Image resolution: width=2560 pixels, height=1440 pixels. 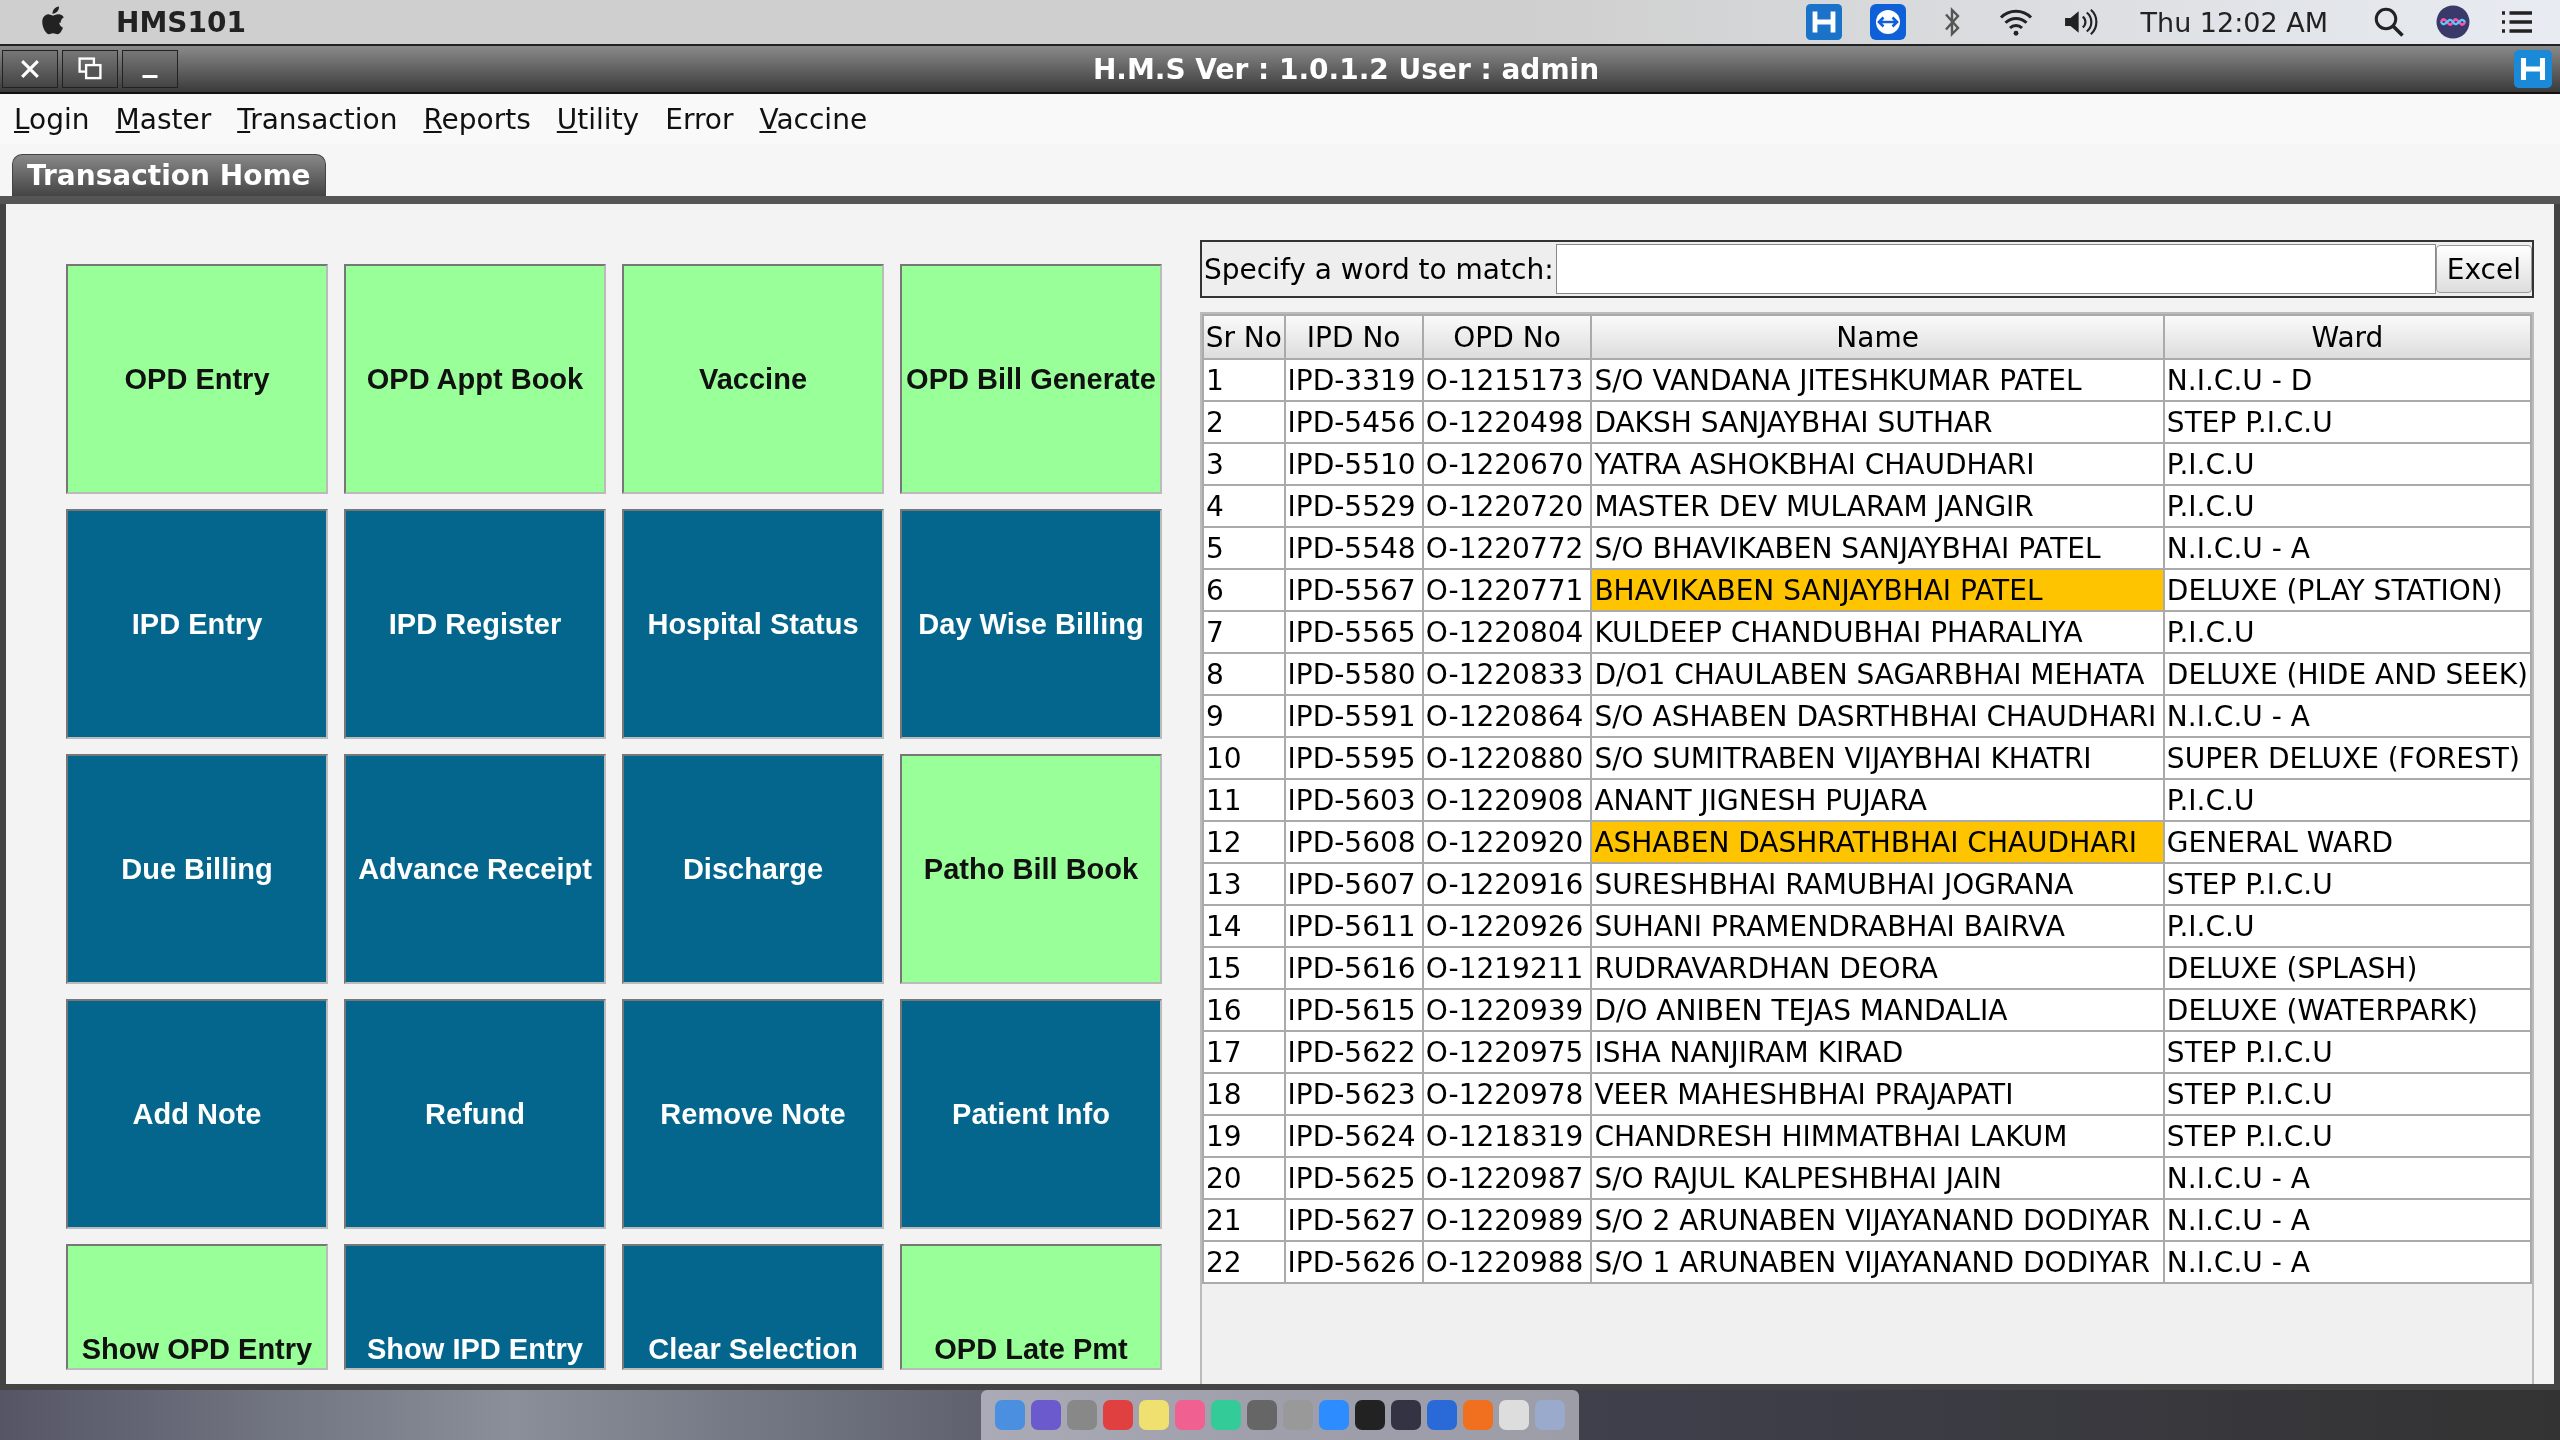 I want to click on table-cell: S/O SUMITRABEN VIJAYBHAI KHATRI, so click(x=1877, y=758).